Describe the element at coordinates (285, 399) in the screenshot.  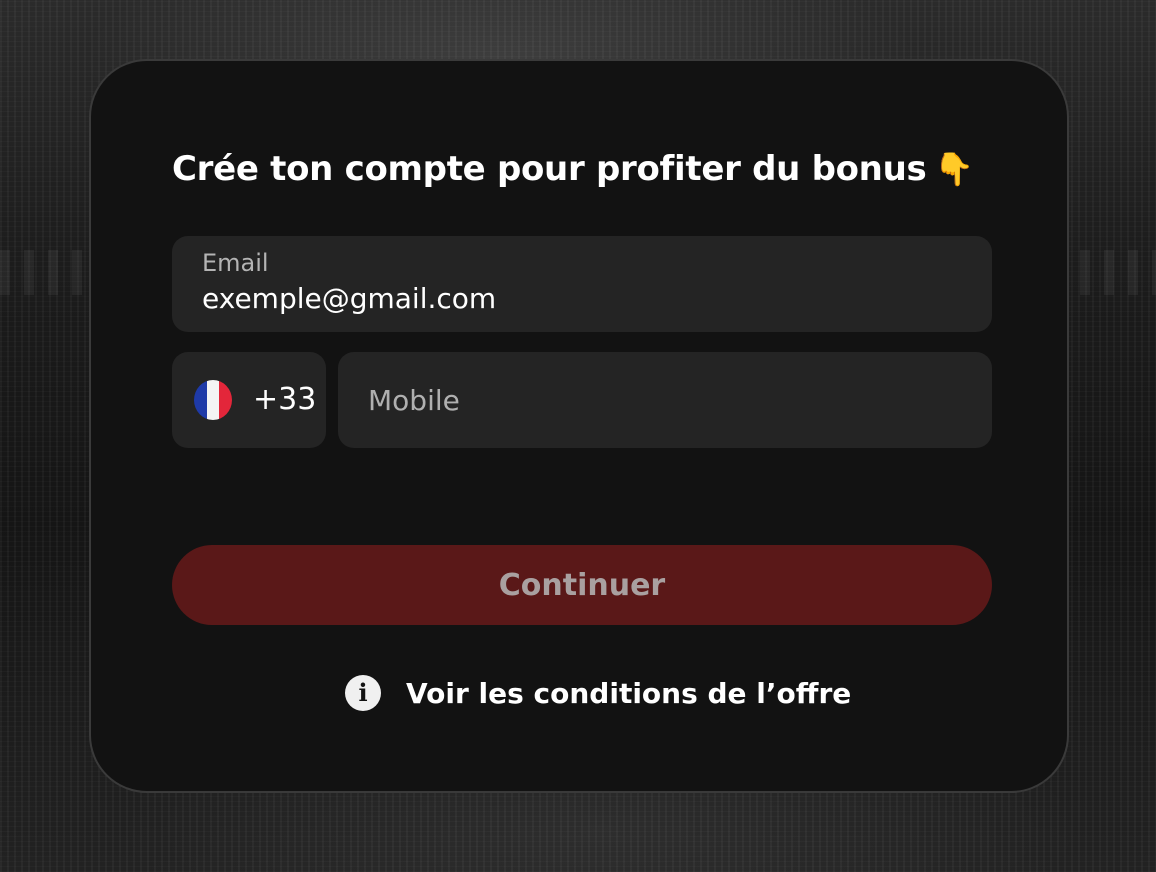
I see `dial-code: +33` at that location.